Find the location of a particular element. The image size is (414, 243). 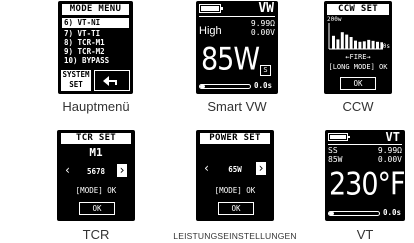

mode-label: VW is located at coordinates (266, 8).